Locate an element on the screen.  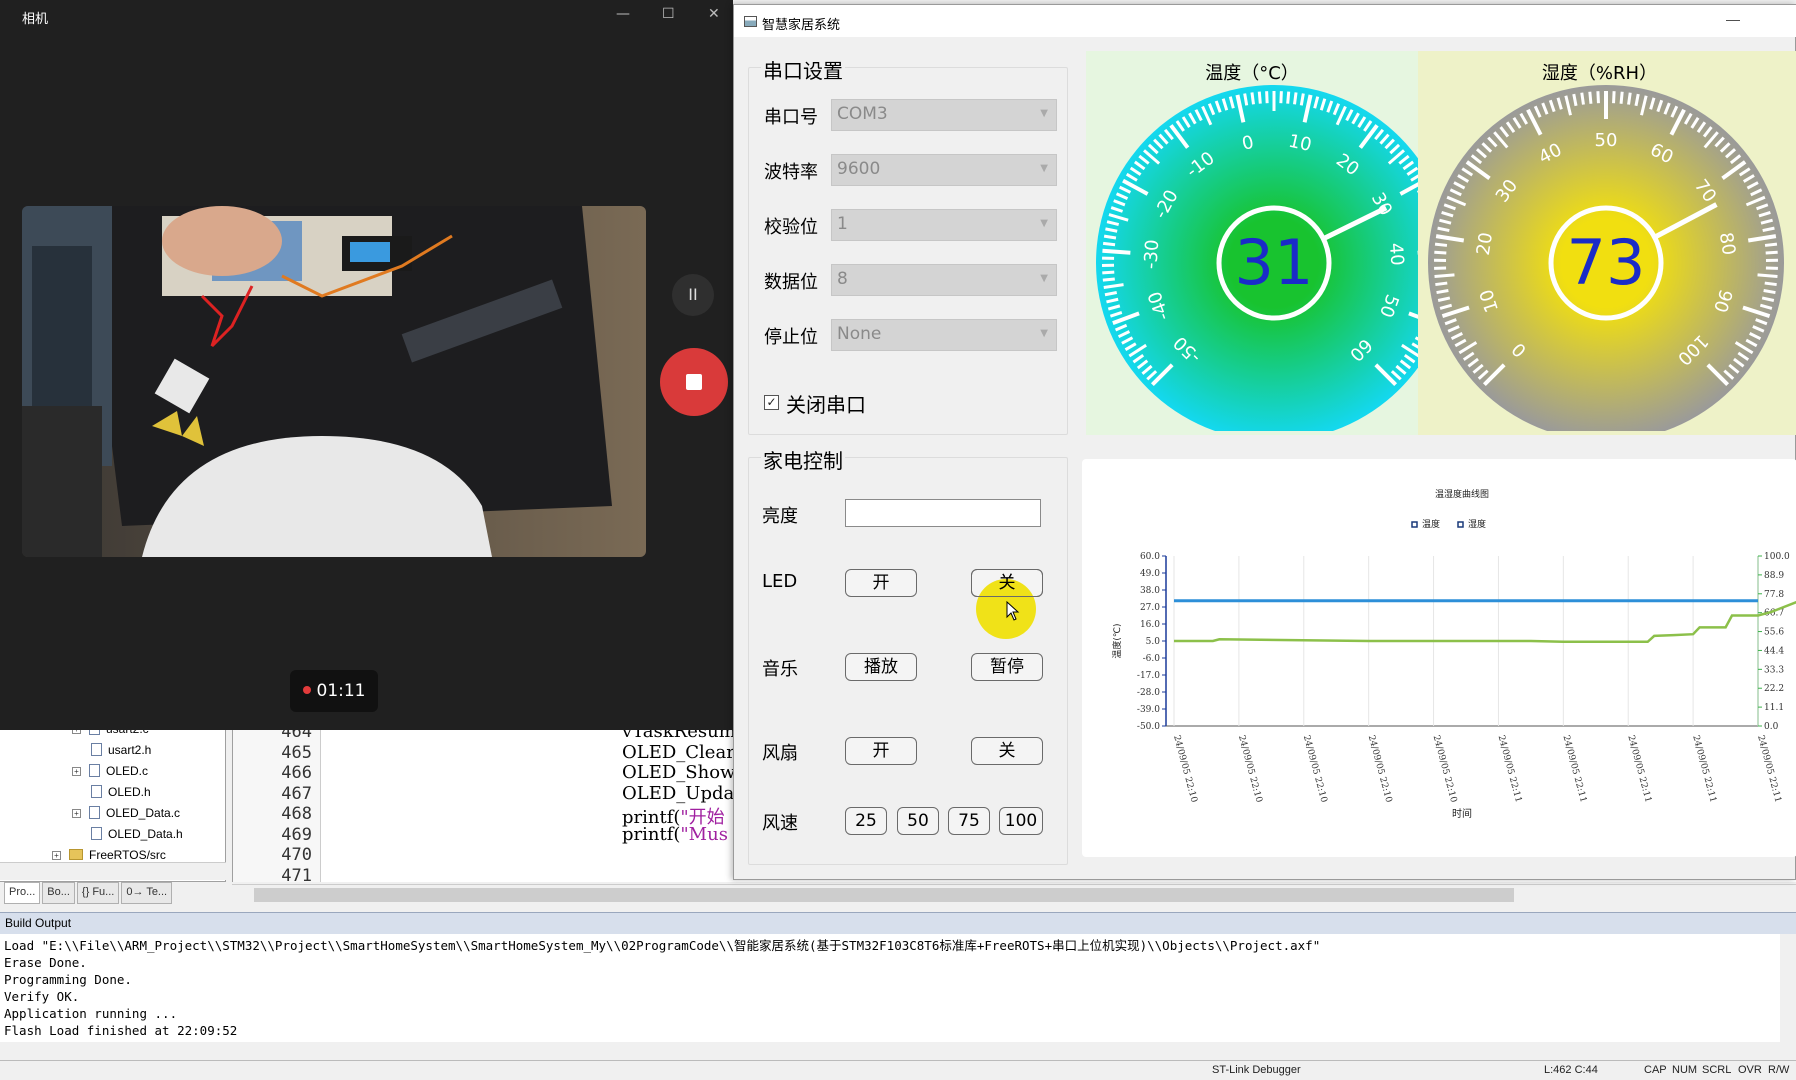
fan-on-button: 开 is located at coordinates (881, 751).